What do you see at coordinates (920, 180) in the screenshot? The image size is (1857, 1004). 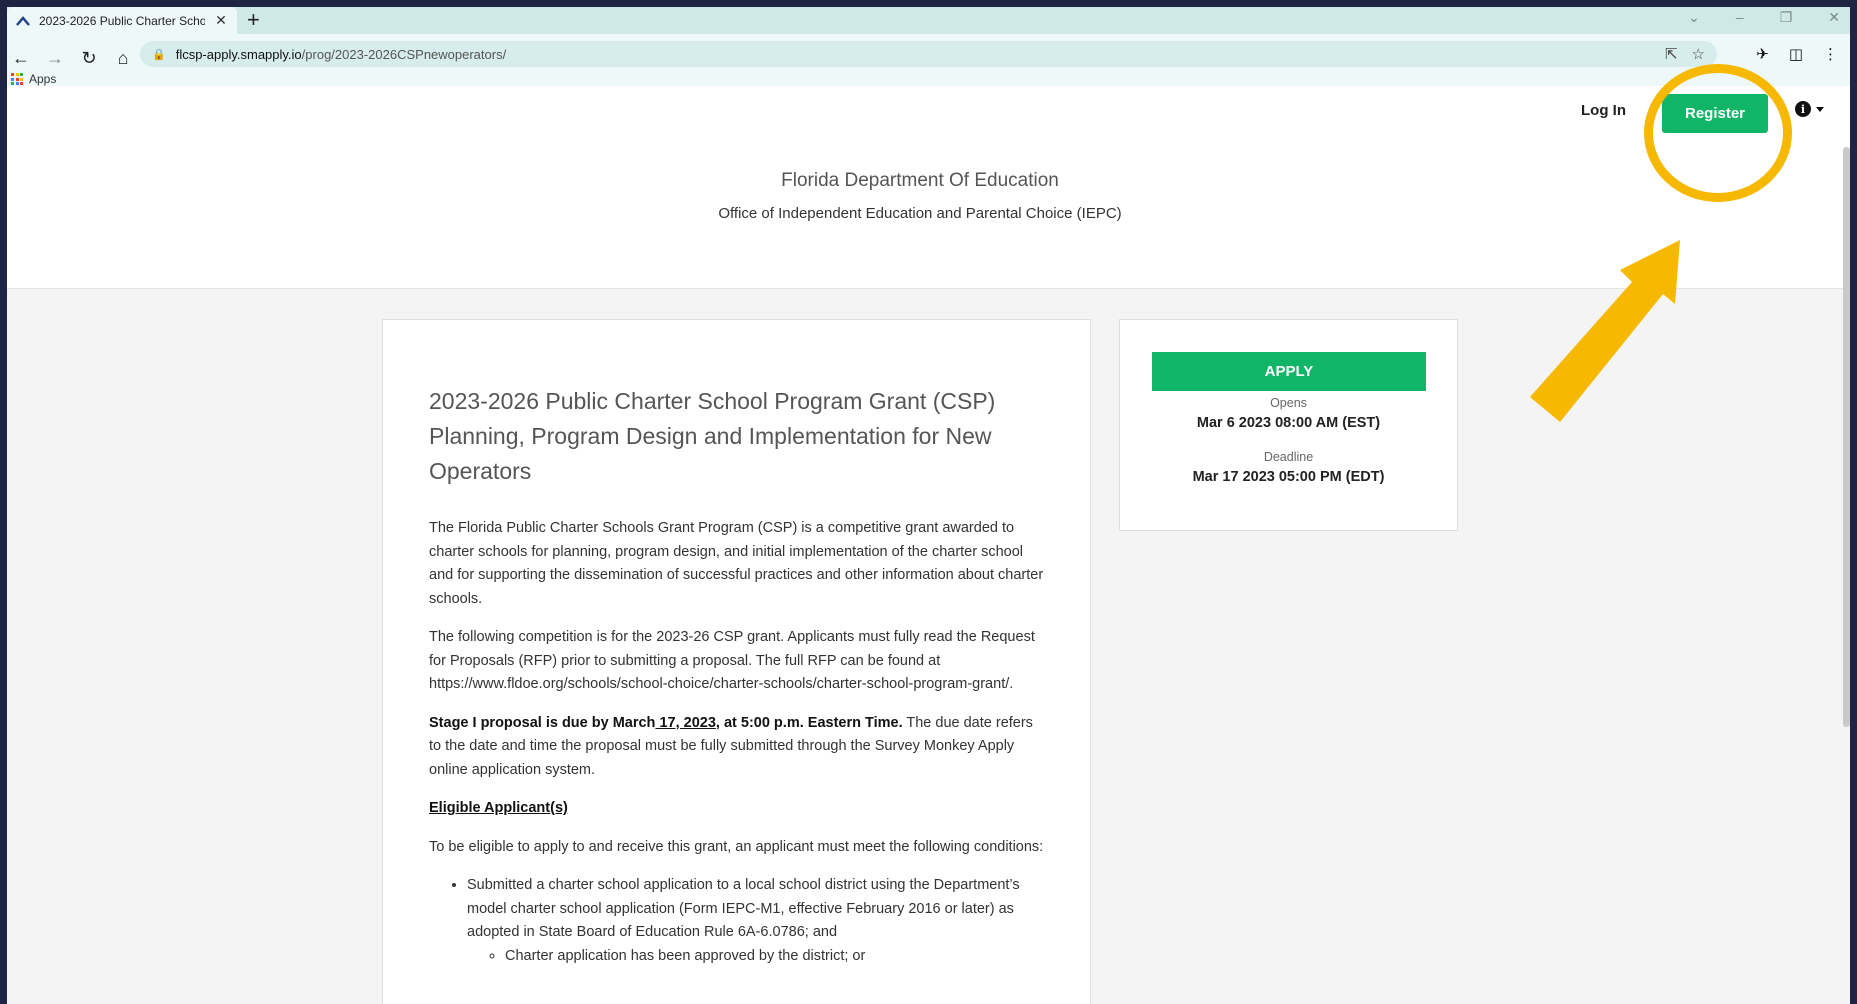 I see `org-title: Florida Department Of Education` at bounding box center [920, 180].